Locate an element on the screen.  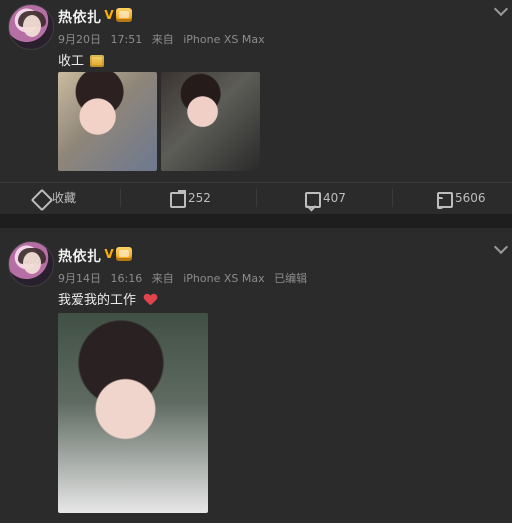
post-text-content: 我爱我的工作 is located at coordinates (97, 300).